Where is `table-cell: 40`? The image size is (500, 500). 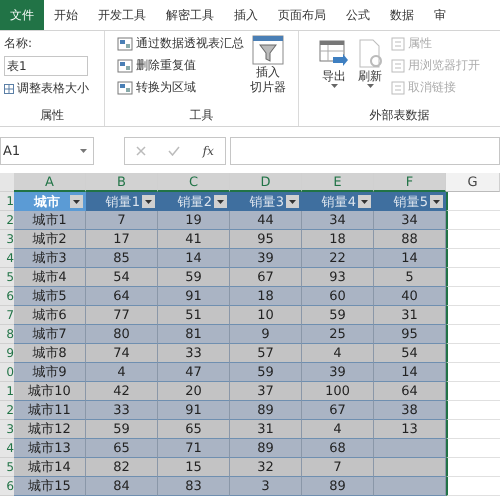
table-cell: 40 is located at coordinates (410, 296).